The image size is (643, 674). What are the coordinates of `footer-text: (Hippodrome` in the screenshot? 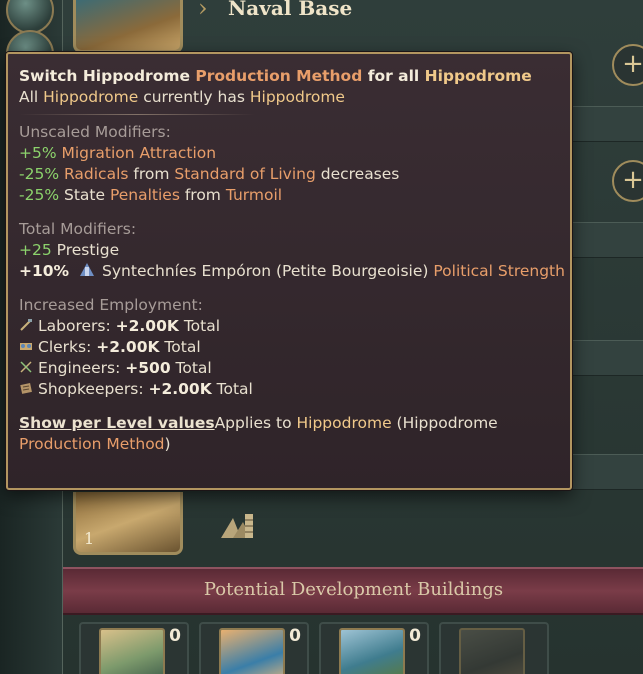 It's located at (444, 423).